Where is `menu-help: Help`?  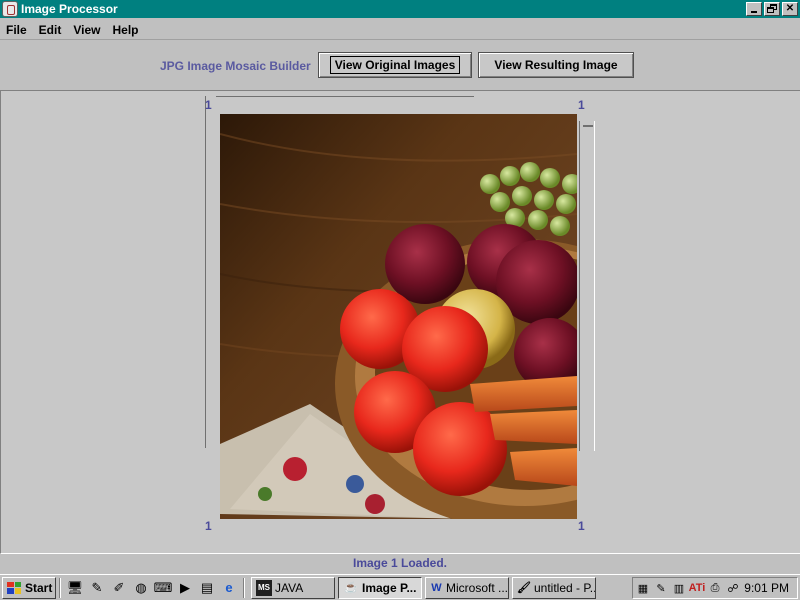 menu-help: Help is located at coordinates (125, 30).